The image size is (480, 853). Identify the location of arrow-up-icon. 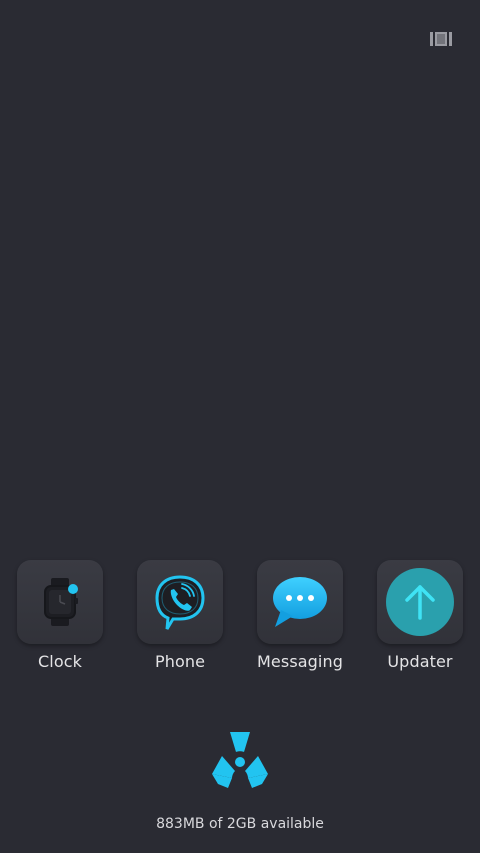
(420, 602).